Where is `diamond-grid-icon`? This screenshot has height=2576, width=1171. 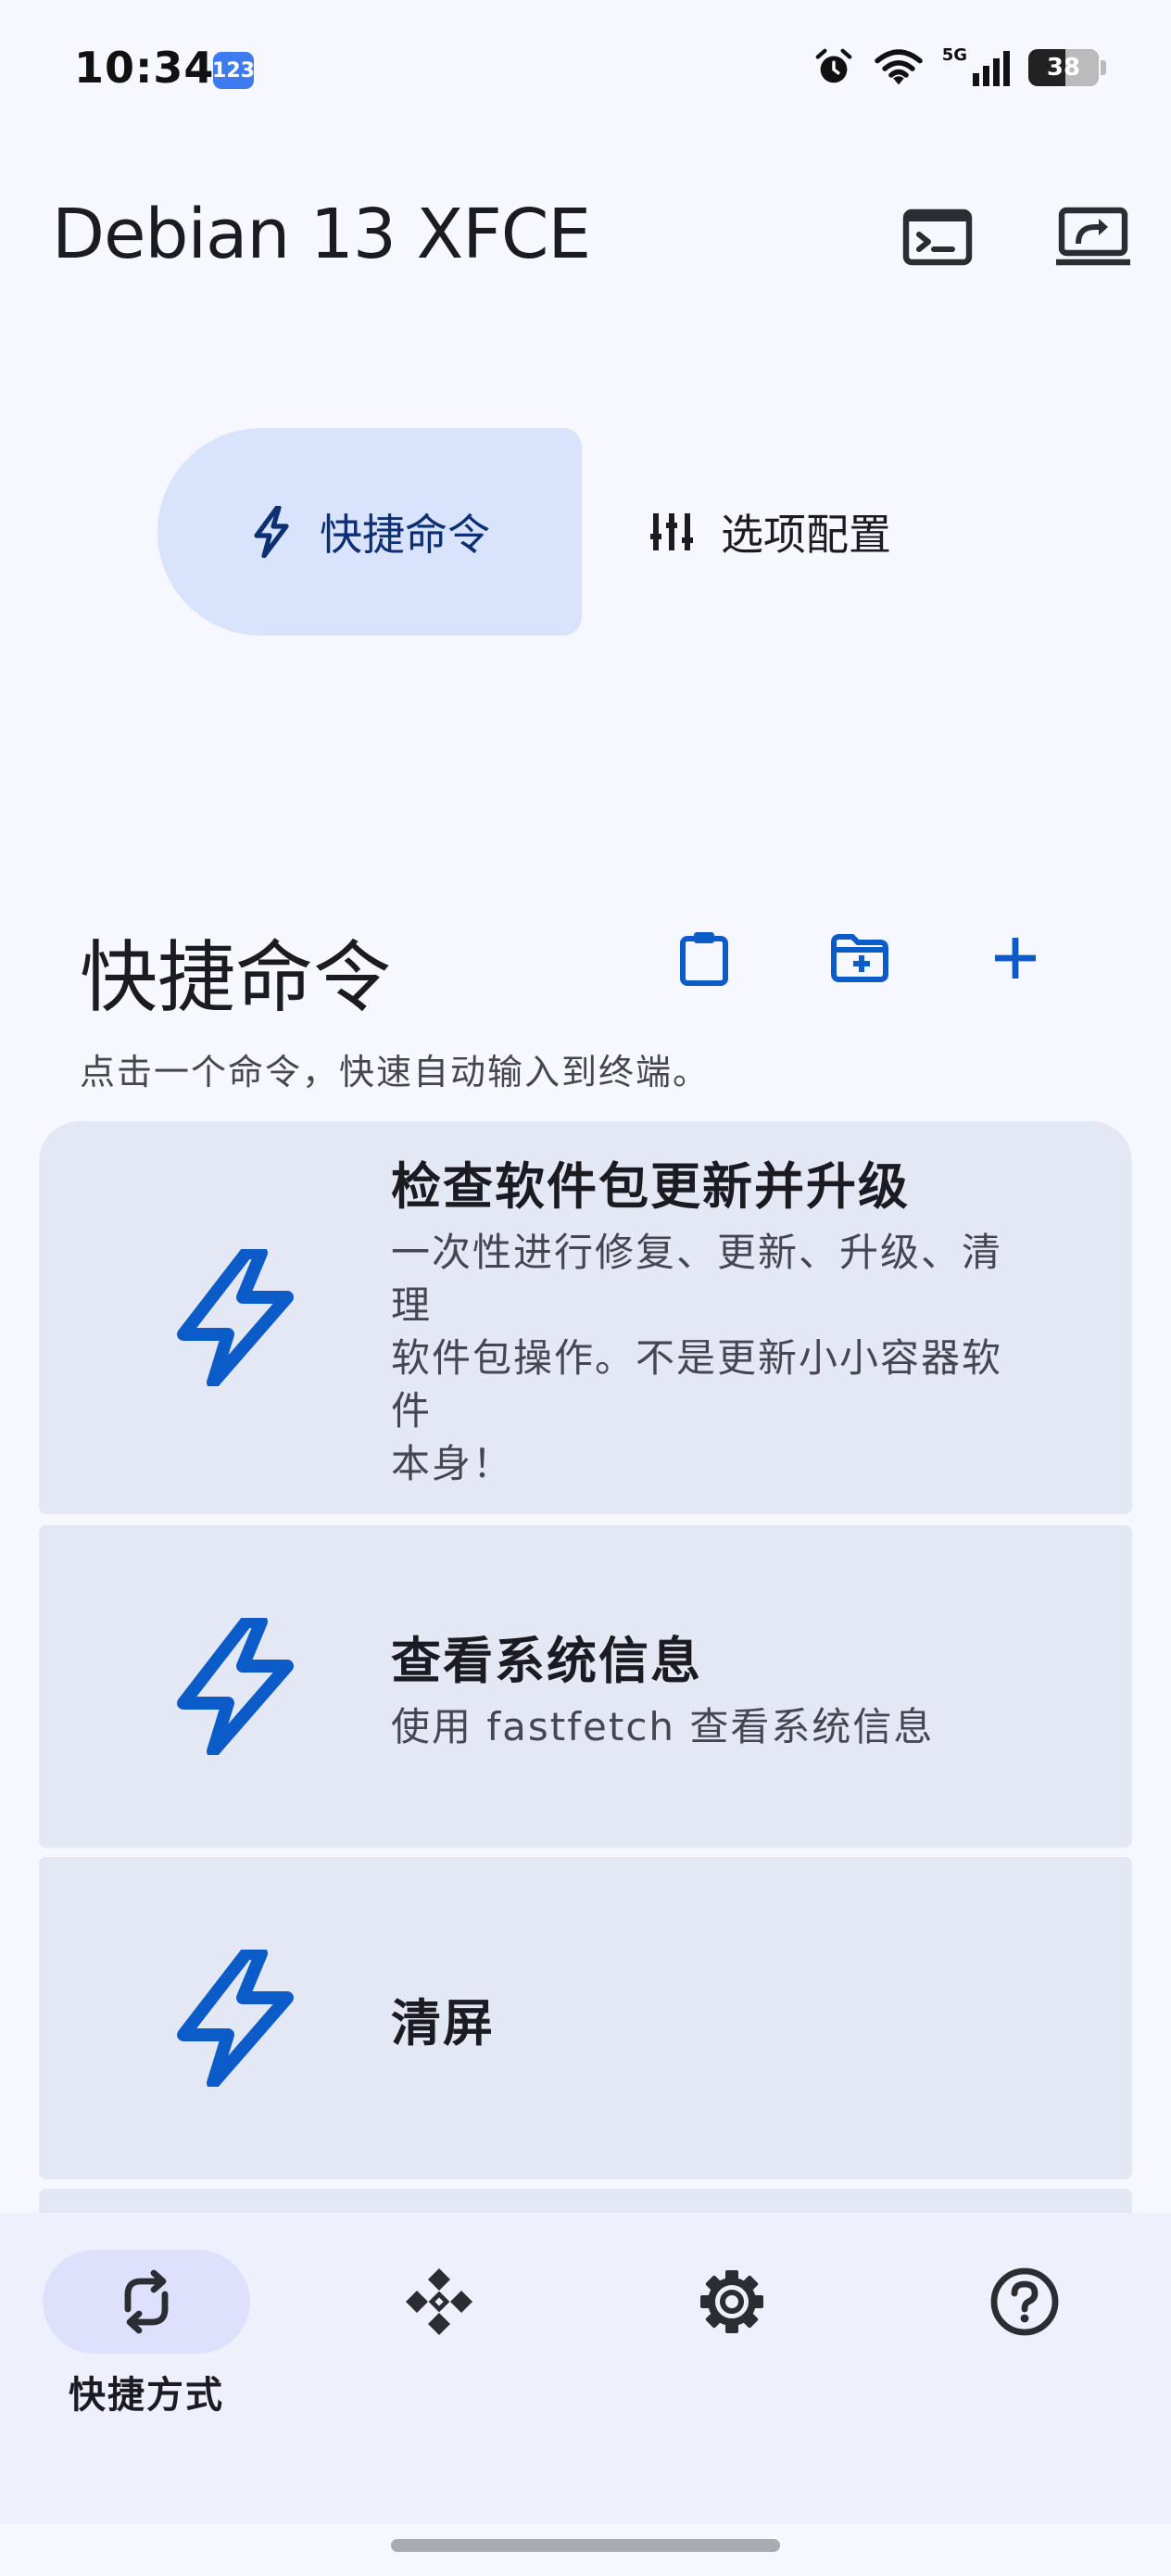 diamond-grid-icon is located at coordinates (439, 2301).